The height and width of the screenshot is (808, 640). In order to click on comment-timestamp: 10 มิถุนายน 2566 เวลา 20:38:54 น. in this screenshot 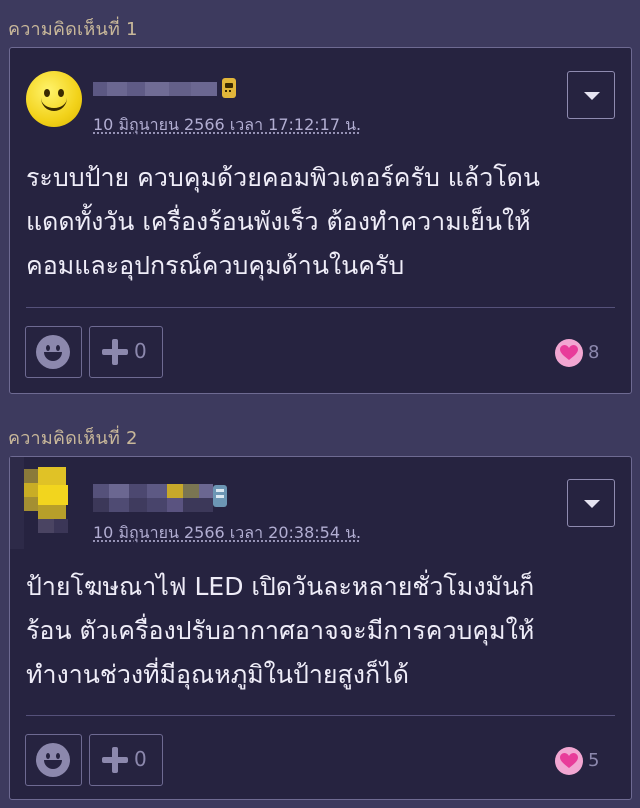, I will do `click(227, 533)`.